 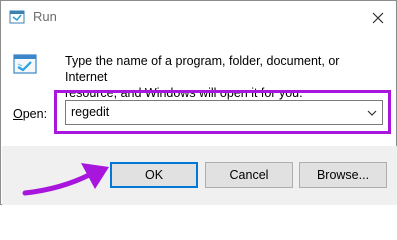 I want to click on window-title: Run, so click(x=45, y=16).